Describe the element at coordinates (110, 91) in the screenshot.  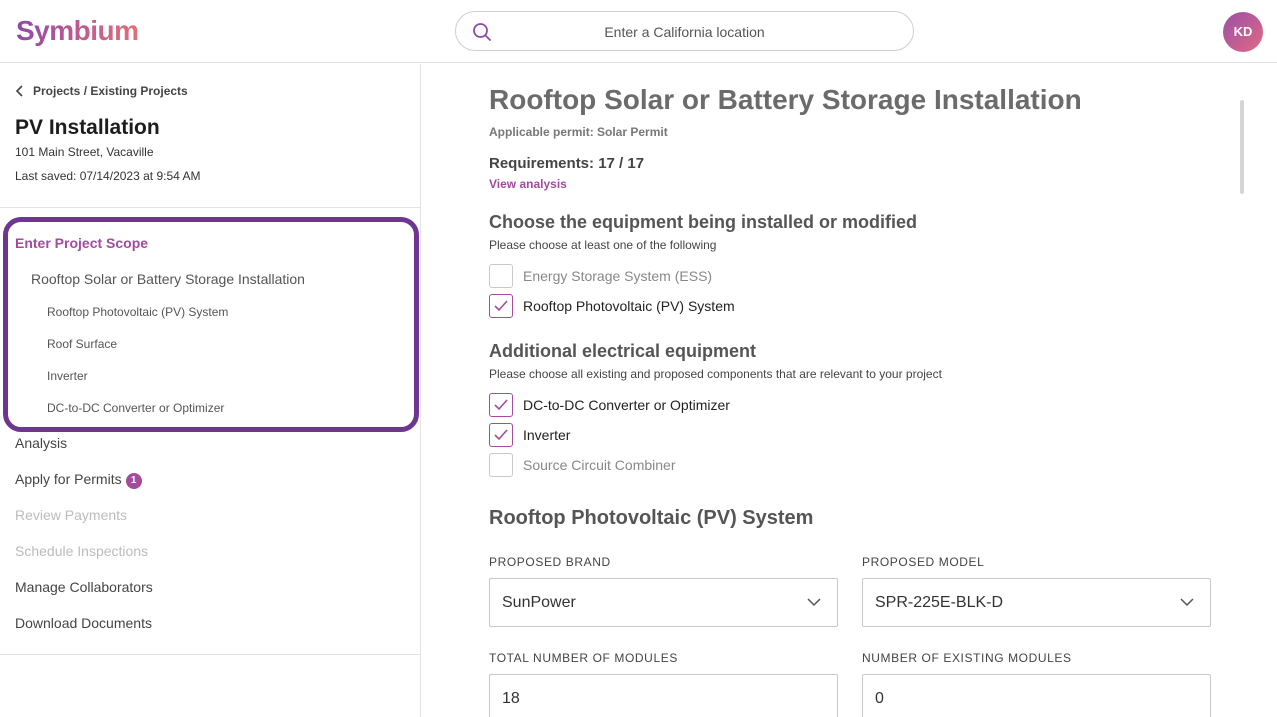
I see `breadcrumb-label: Projects / Existing Projects` at that location.